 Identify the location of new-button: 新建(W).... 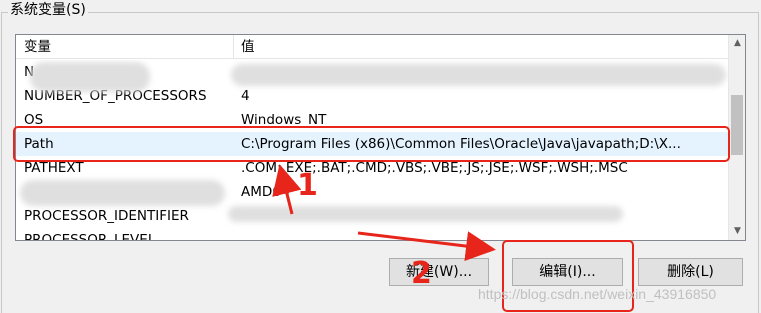
(439, 272).